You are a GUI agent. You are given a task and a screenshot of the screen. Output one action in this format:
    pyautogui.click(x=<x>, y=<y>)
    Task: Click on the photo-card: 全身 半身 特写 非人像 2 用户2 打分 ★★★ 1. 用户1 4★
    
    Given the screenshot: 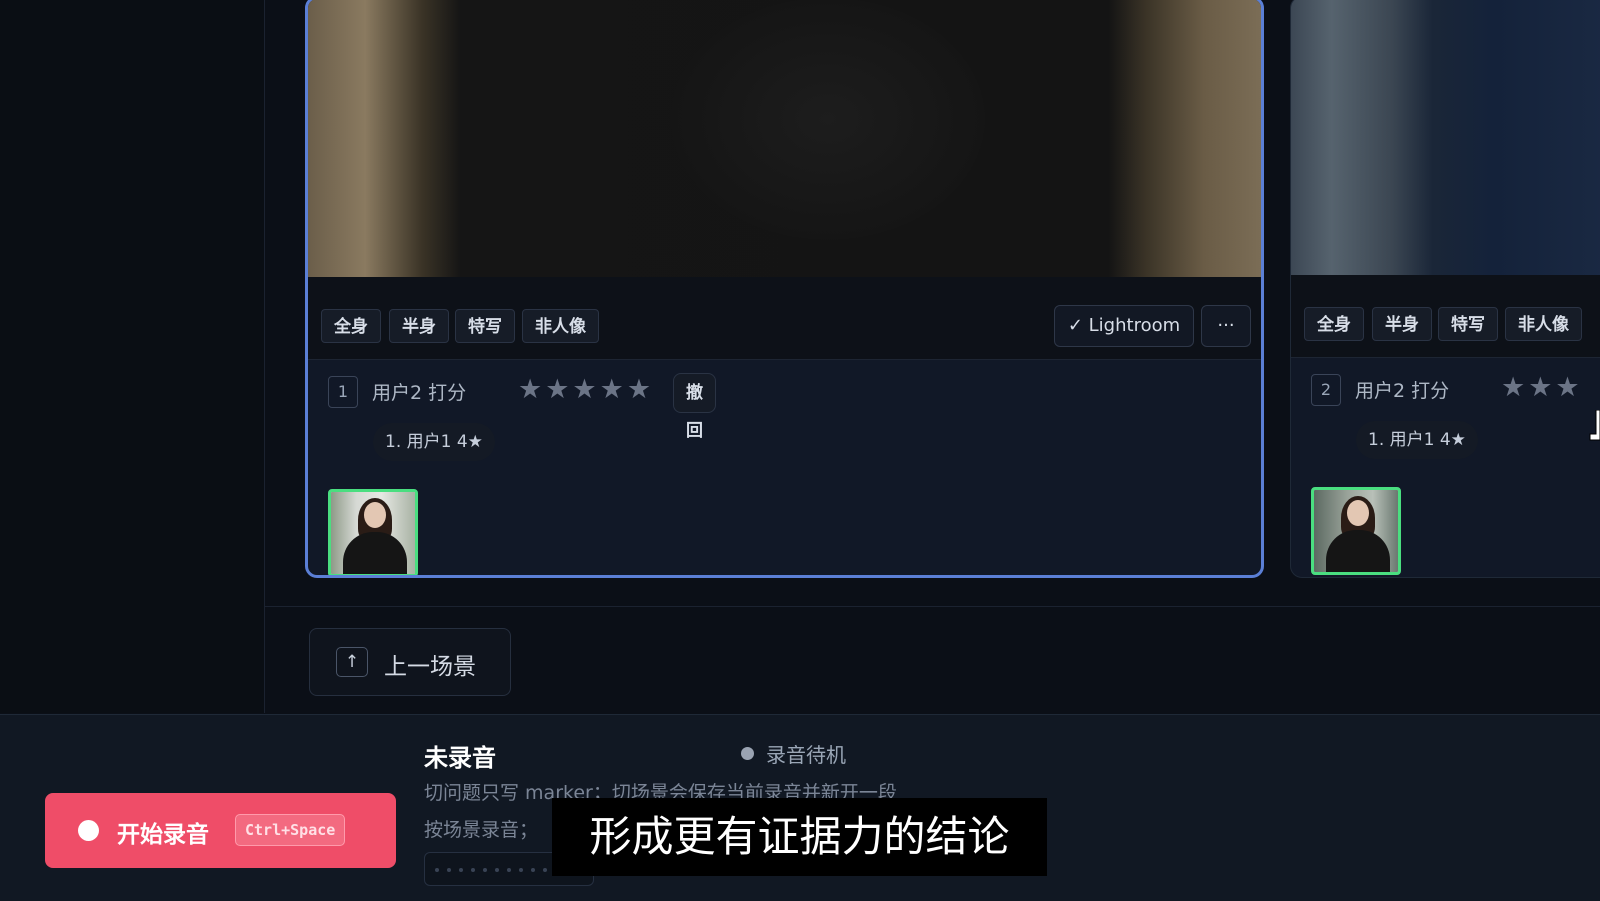 What is the action you would take?
    pyautogui.click(x=1445, y=289)
    